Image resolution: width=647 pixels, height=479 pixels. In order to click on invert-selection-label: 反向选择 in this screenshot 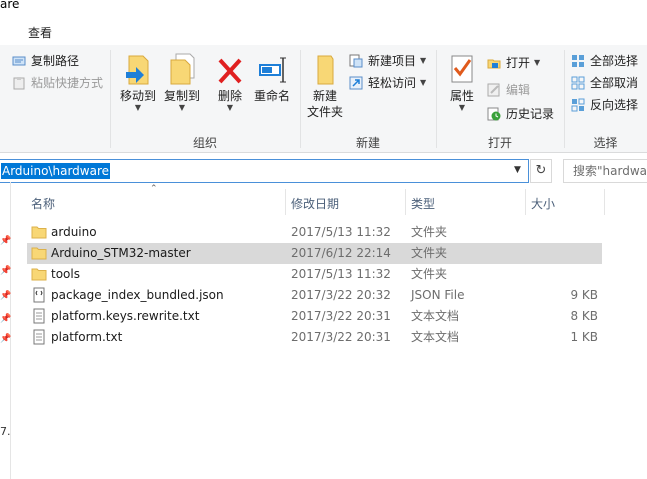, I will do `click(614, 105)`.